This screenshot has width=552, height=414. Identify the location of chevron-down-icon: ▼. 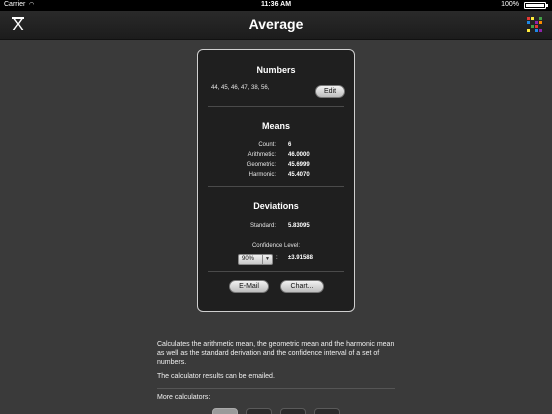
(267, 259).